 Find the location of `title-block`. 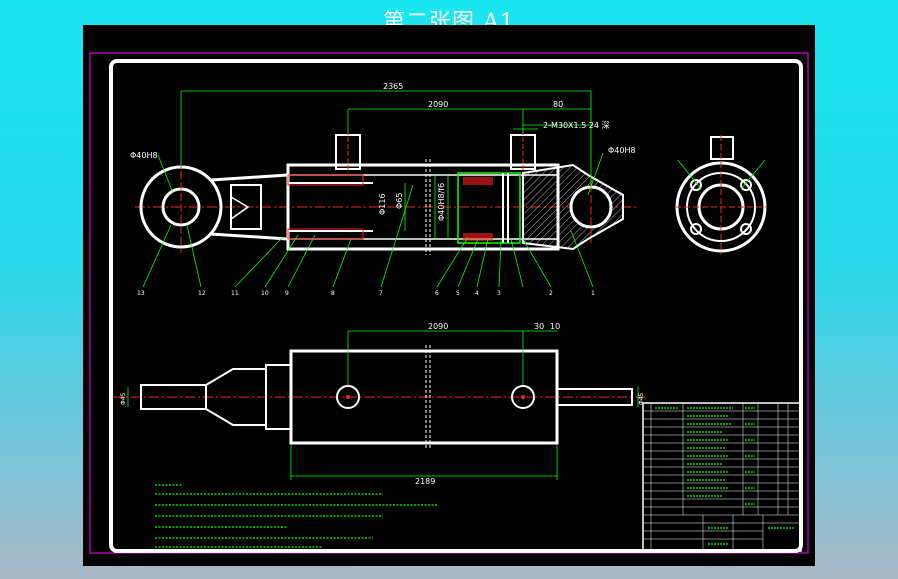

title-block is located at coordinates (722, 477).